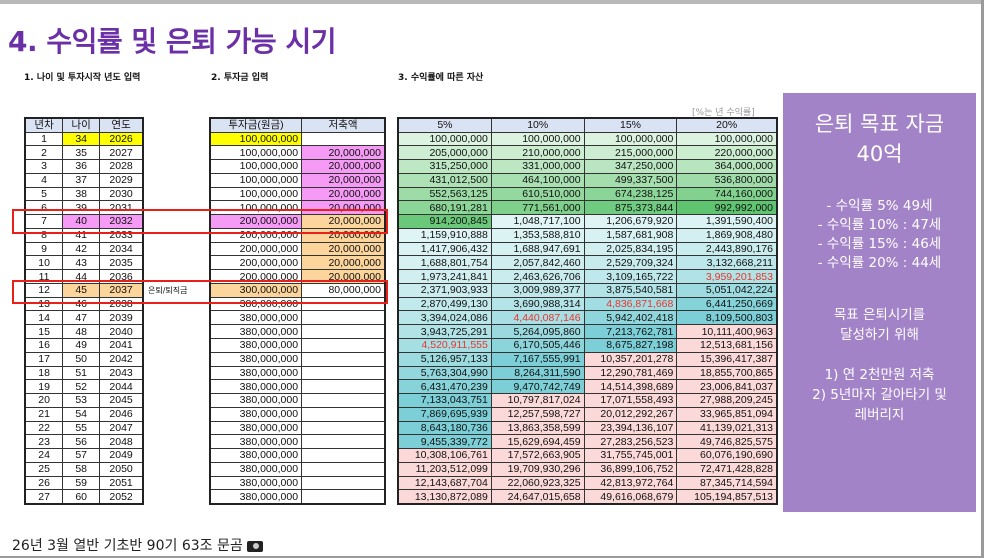 The height and width of the screenshot is (558, 984). I want to click on age-cell: 54, so click(81, 414).